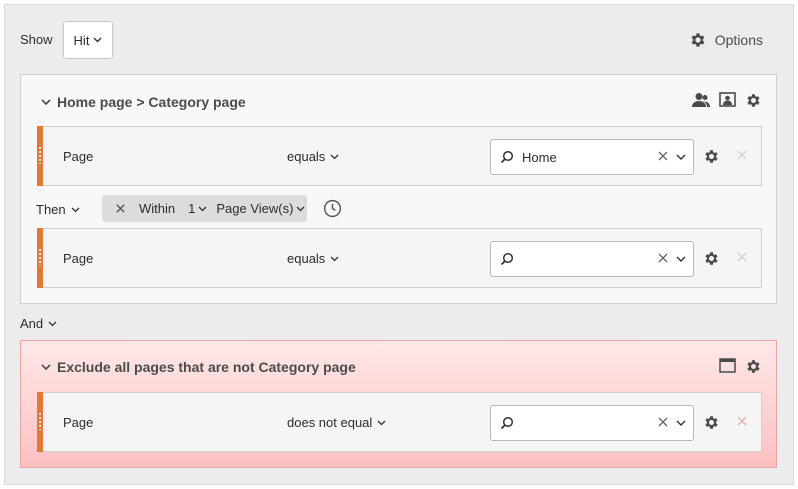 The image size is (798, 489). I want to click on value-combobox: Home, so click(592, 157).